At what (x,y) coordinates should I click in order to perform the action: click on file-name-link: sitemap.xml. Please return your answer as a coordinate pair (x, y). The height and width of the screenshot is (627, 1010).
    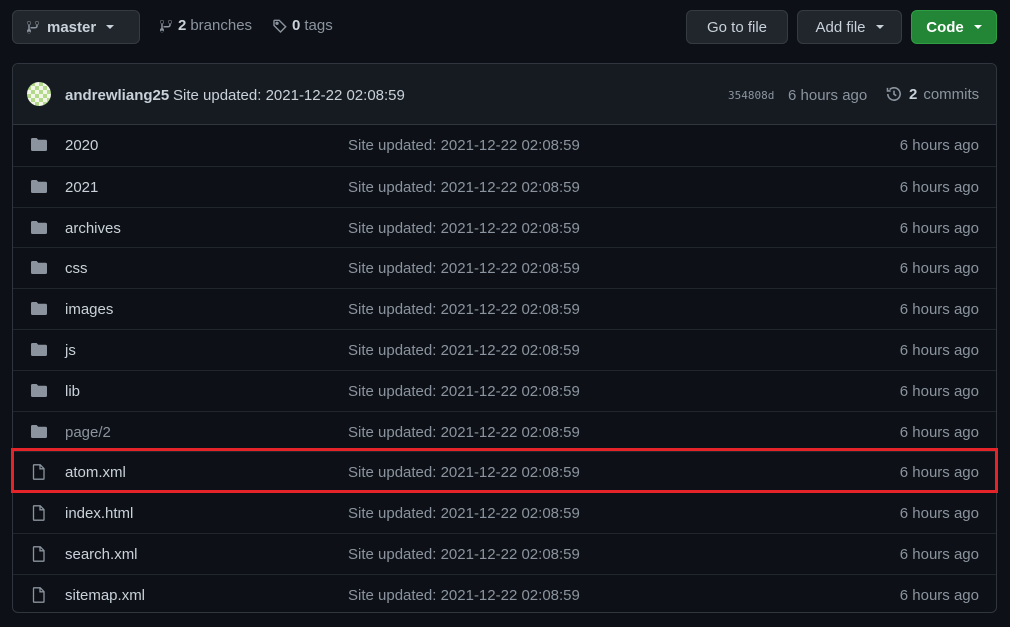
    Looking at the image, I should click on (105, 595).